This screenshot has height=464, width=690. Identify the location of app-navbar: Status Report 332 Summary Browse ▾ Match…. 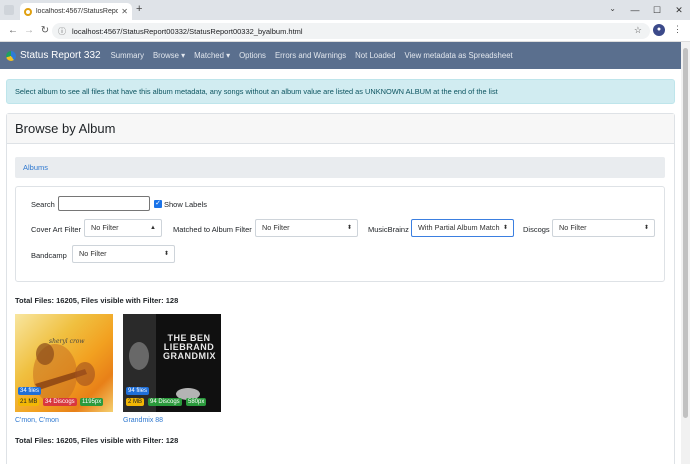
(345, 55).